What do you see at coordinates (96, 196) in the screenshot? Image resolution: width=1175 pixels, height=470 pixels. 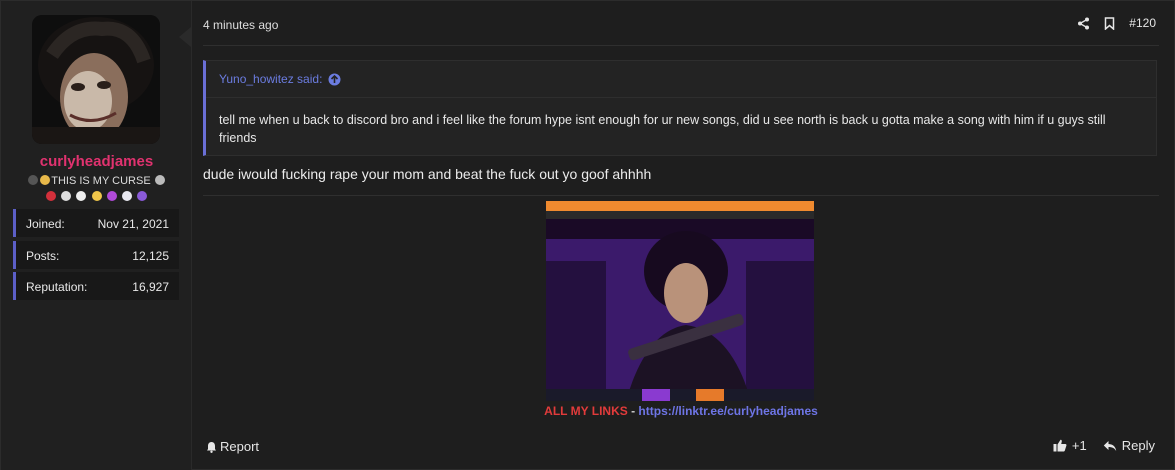 I see `horns-hand-icon` at bounding box center [96, 196].